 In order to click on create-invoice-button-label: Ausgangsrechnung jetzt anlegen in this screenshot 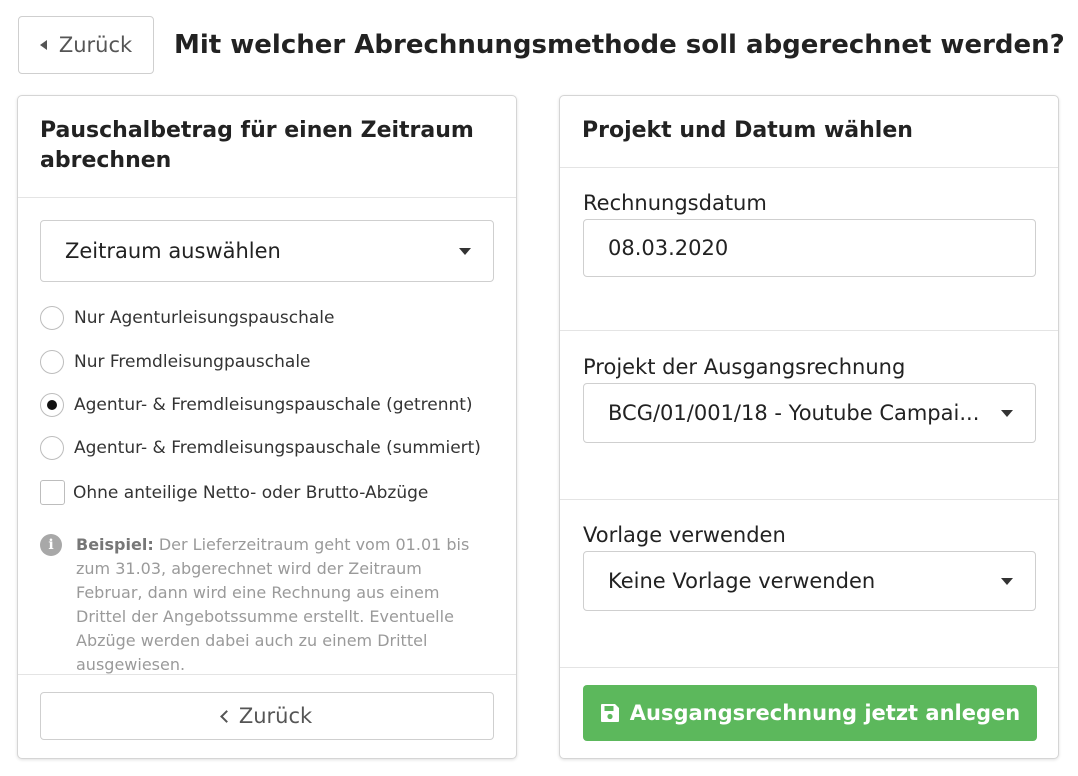, I will do `click(825, 713)`.